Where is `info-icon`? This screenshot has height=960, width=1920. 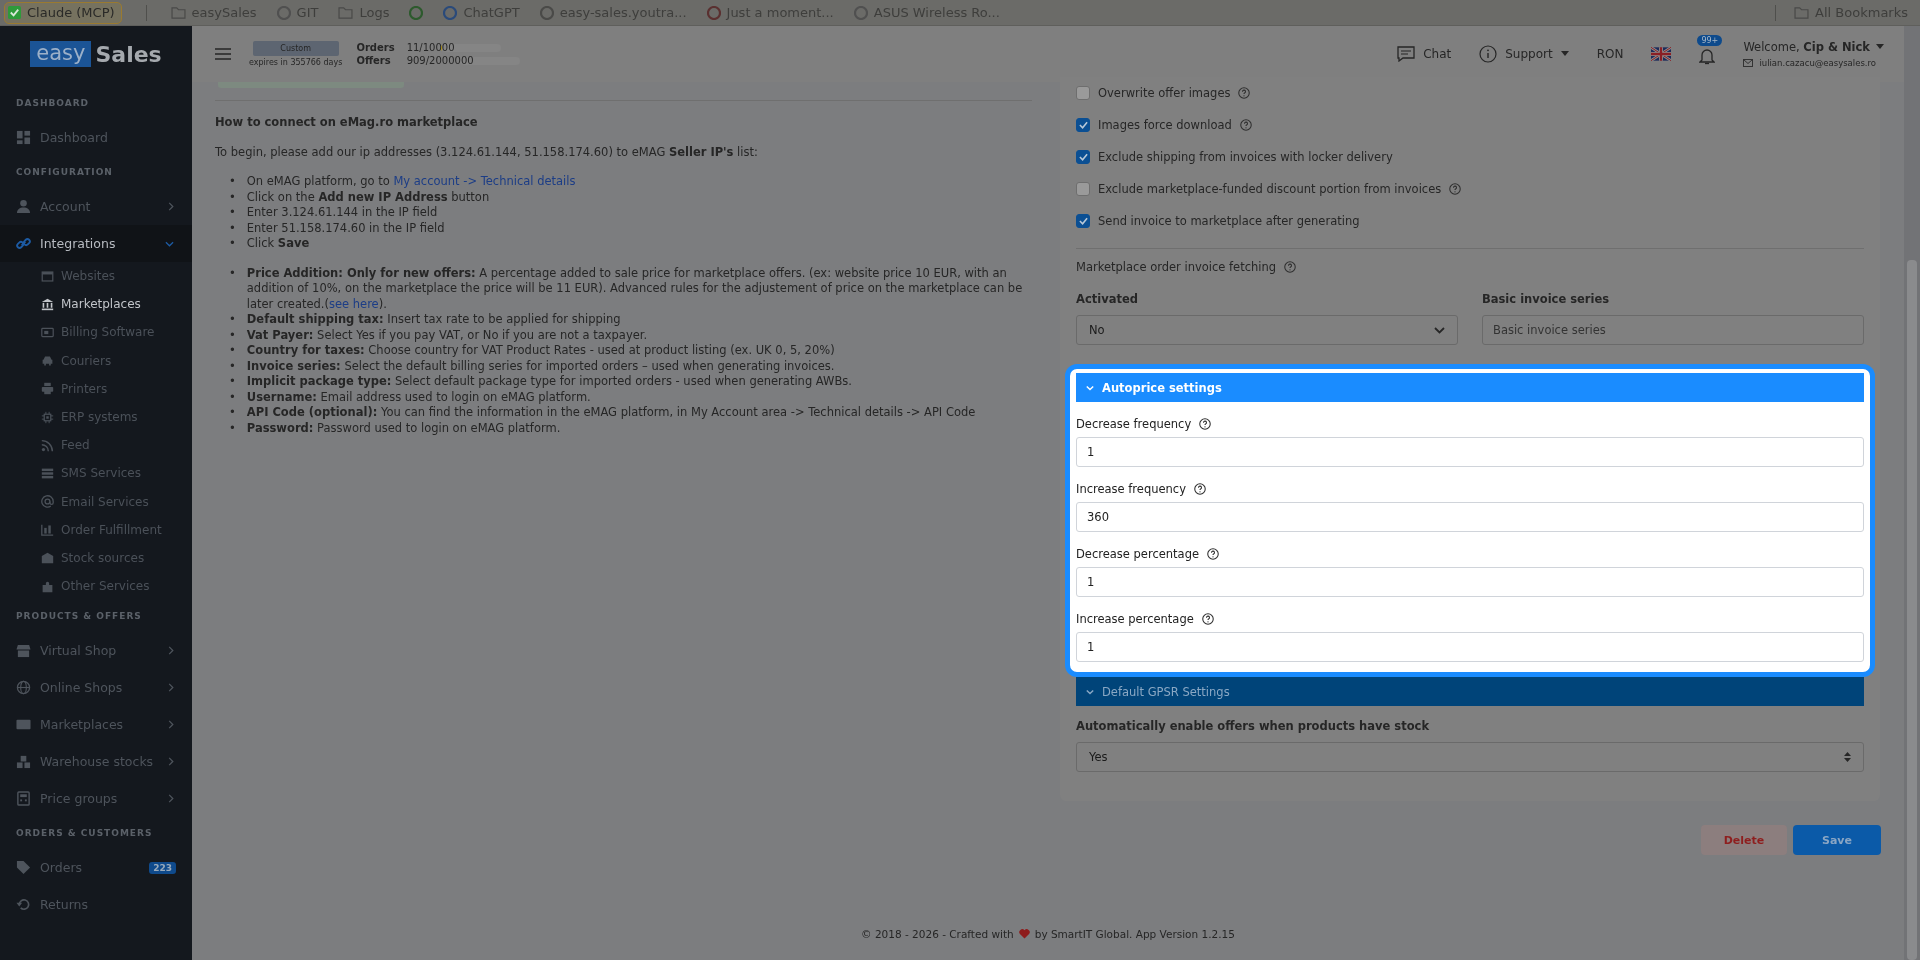
info-icon is located at coordinates (1488, 54).